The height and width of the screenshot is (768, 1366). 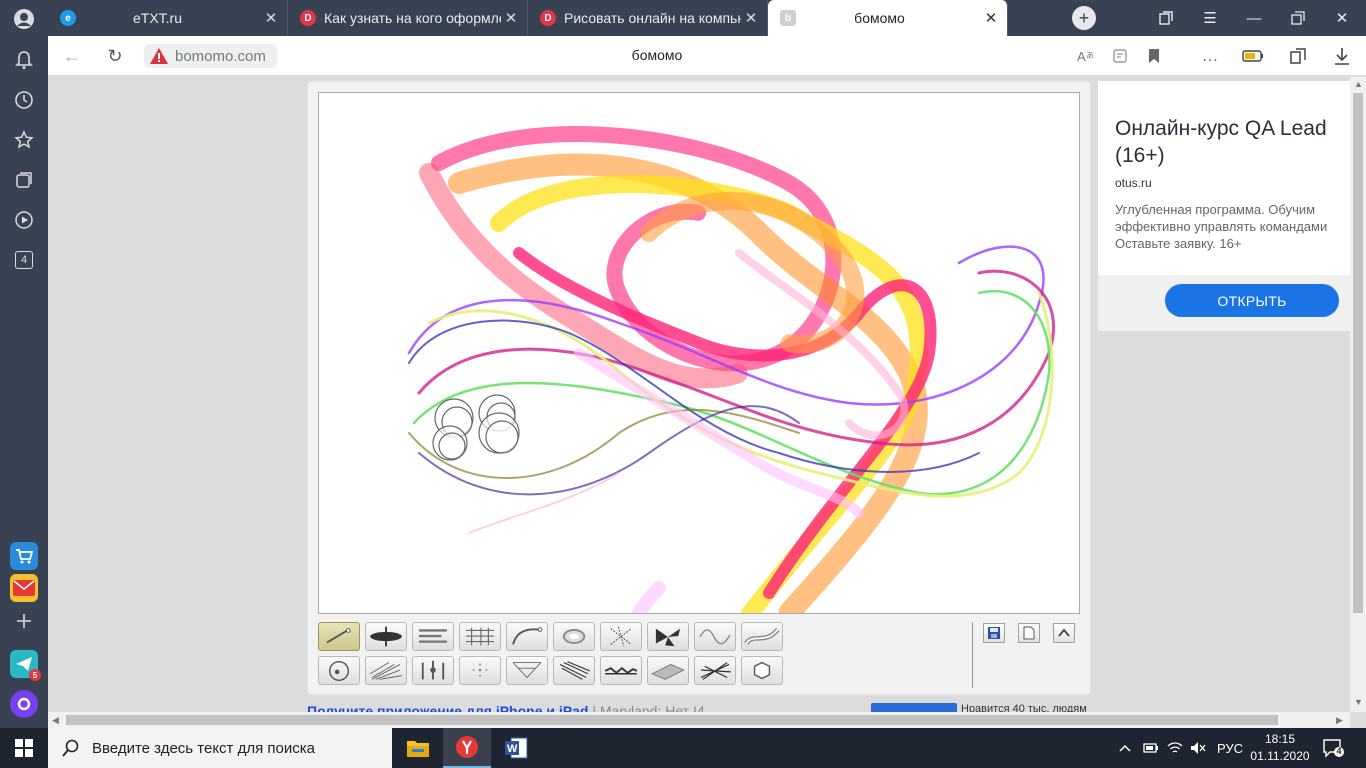 What do you see at coordinates (1154, 56) in the screenshot?
I see `bookmark-icon` at bounding box center [1154, 56].